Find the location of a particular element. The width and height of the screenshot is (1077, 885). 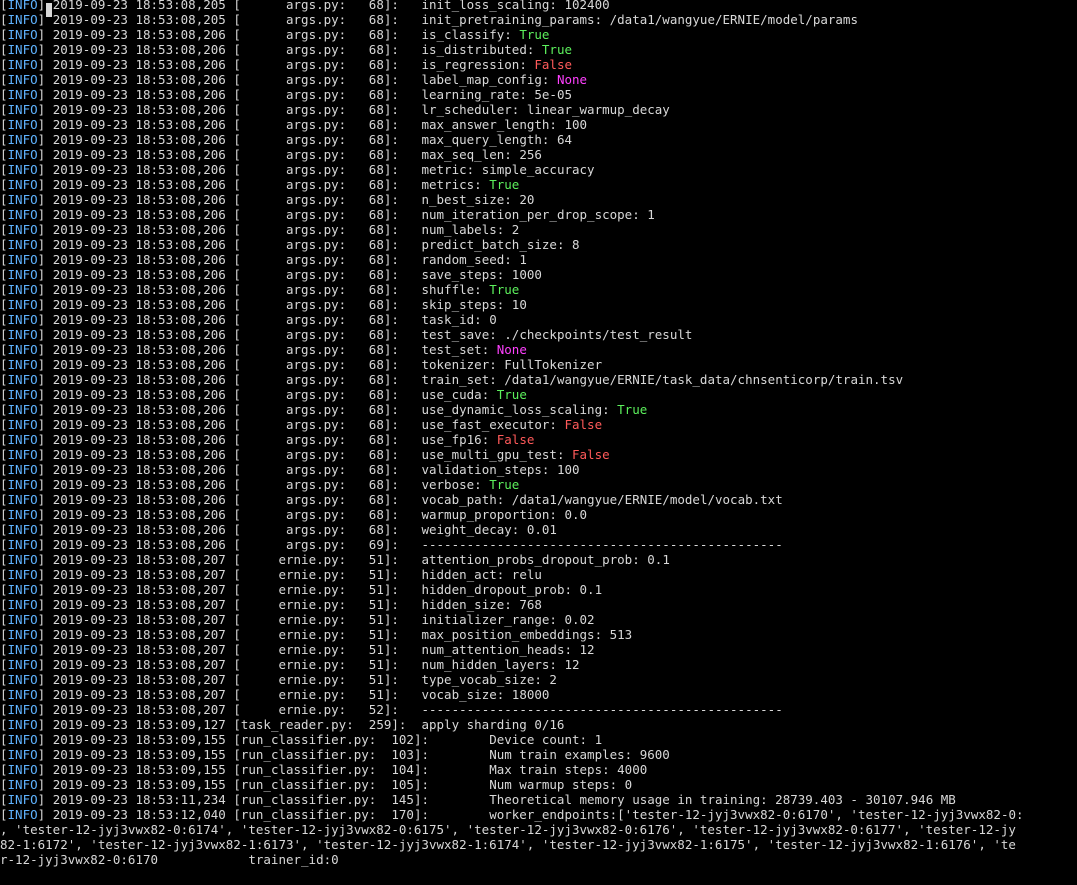

log-message: vocab_path: is located at coordinates (455, 499).